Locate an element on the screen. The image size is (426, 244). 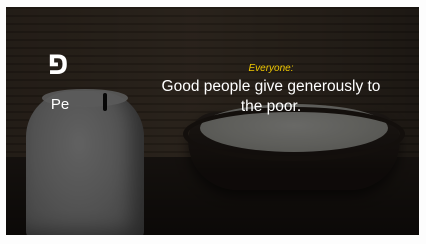
letter-name: Pe is located at coordinates (60, 104).